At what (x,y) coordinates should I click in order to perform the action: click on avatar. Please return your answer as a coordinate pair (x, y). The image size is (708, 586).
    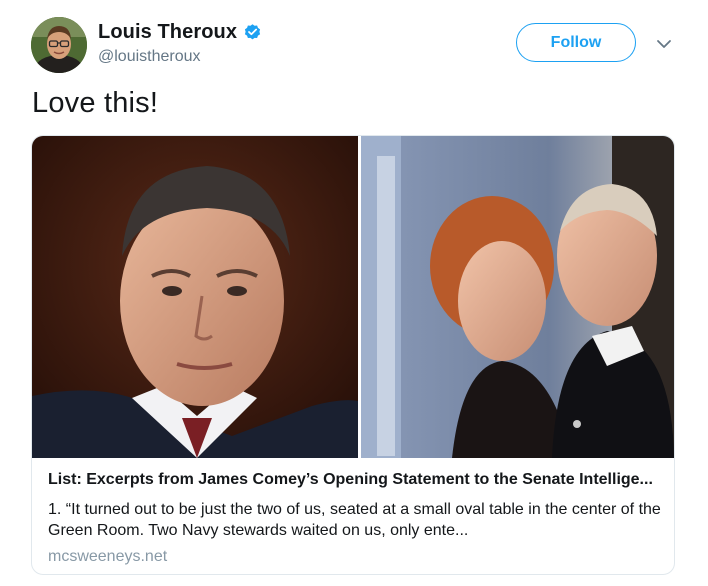
    Looking at the image, I should click on (59, 45).